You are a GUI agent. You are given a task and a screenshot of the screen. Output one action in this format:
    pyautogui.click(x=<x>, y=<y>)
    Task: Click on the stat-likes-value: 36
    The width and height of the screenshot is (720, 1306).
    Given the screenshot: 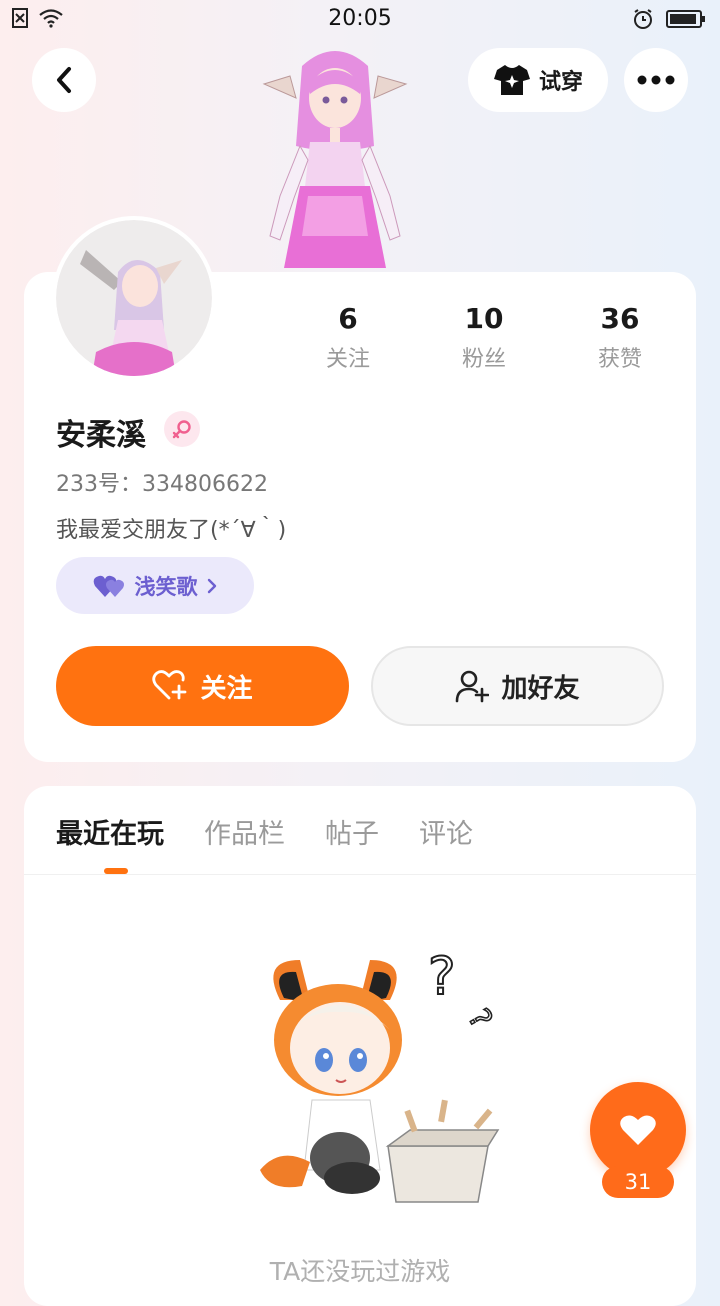 What is the action you would take?
    pyautogui.click(x=620, y=318)
    